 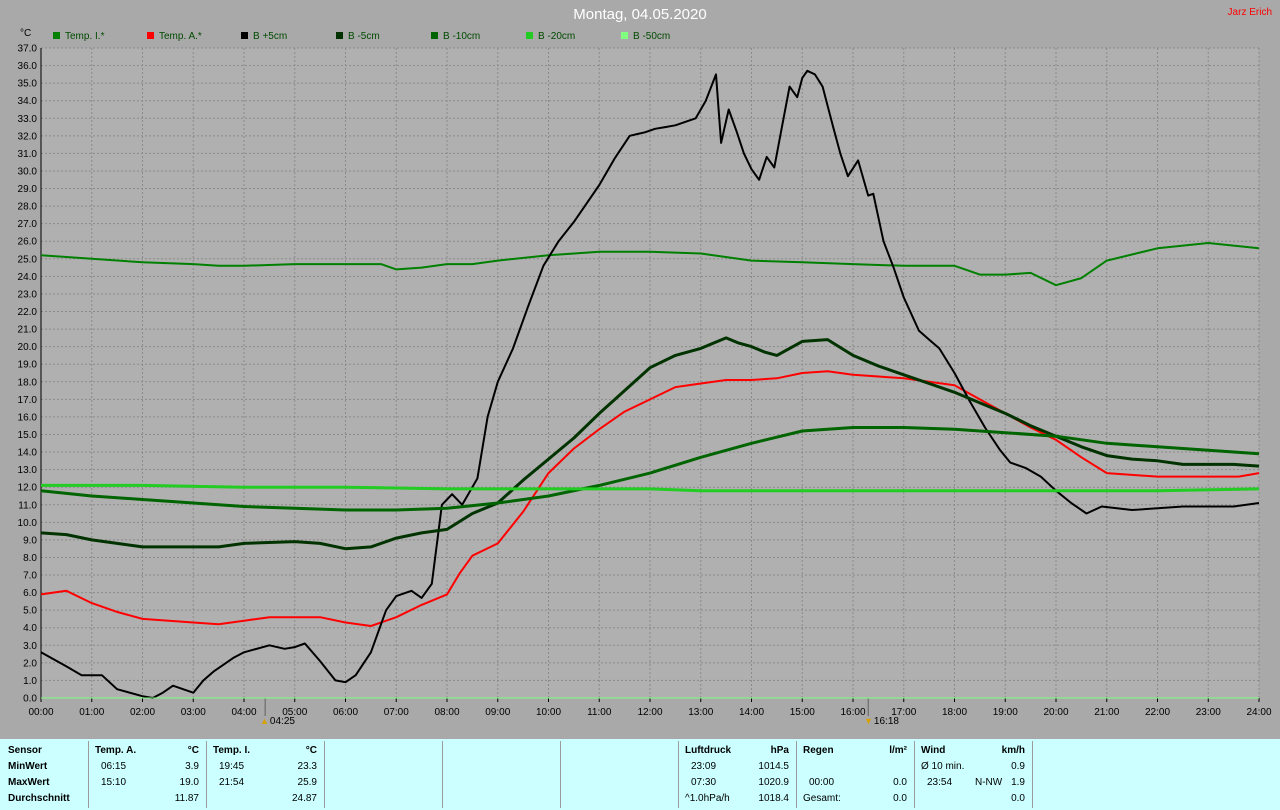 What do you see at coordinates (28, 330) in the screenshot?
I see `y-tick-label: 21.0` at bounding box center [28, 330].